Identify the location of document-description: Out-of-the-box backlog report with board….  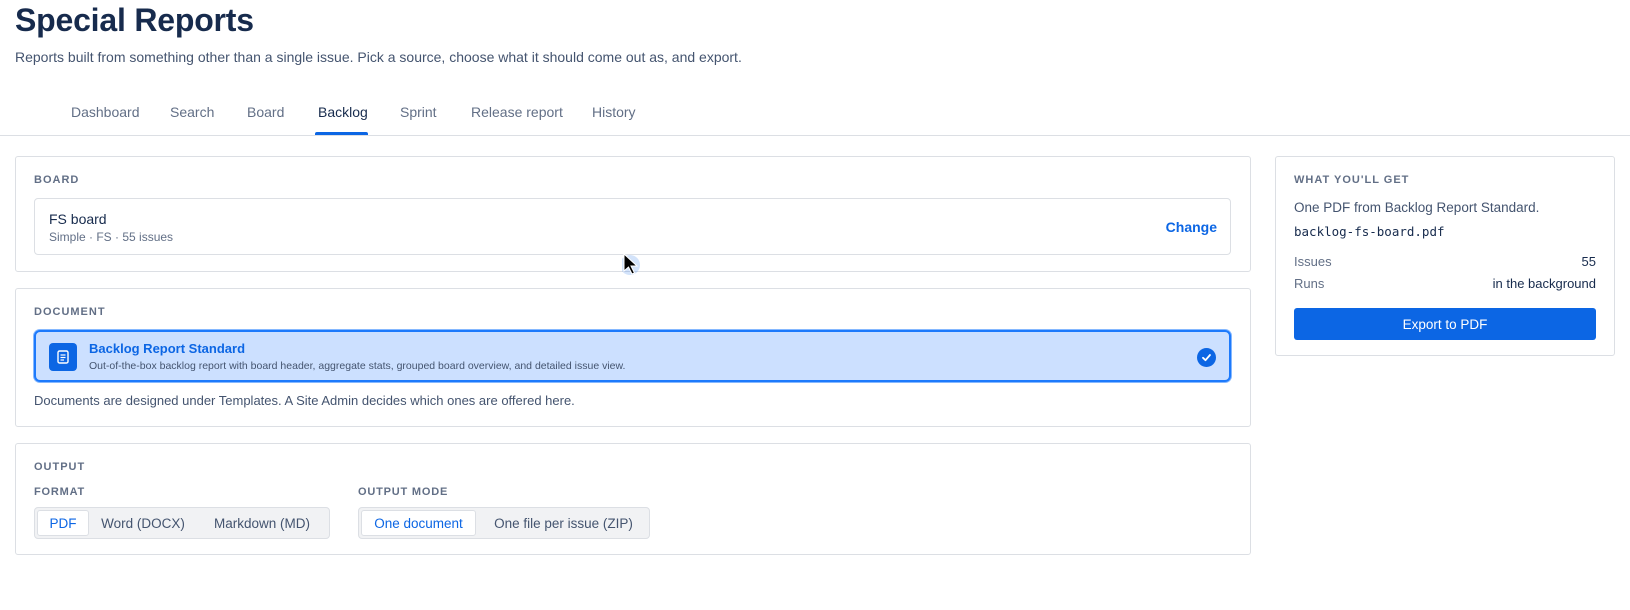
(357, 366).